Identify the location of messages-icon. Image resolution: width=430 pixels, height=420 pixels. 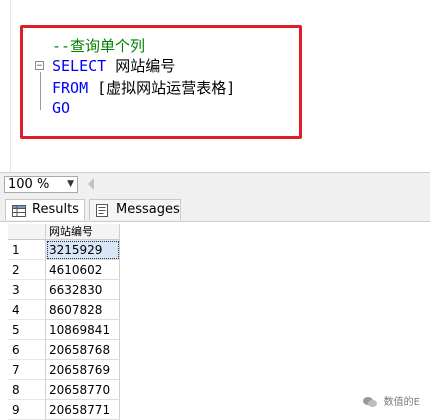
(103, 213).